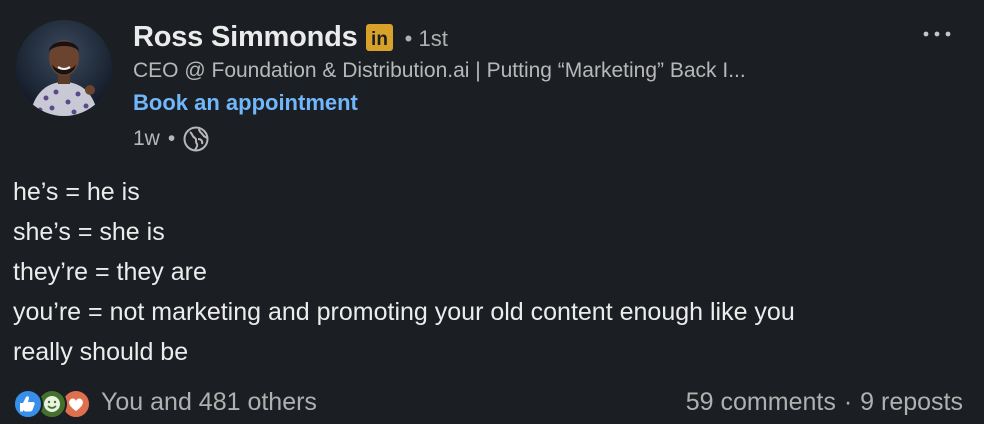 The image size is (984, 424). I want to click on more-options-icon, so click(937, 34).